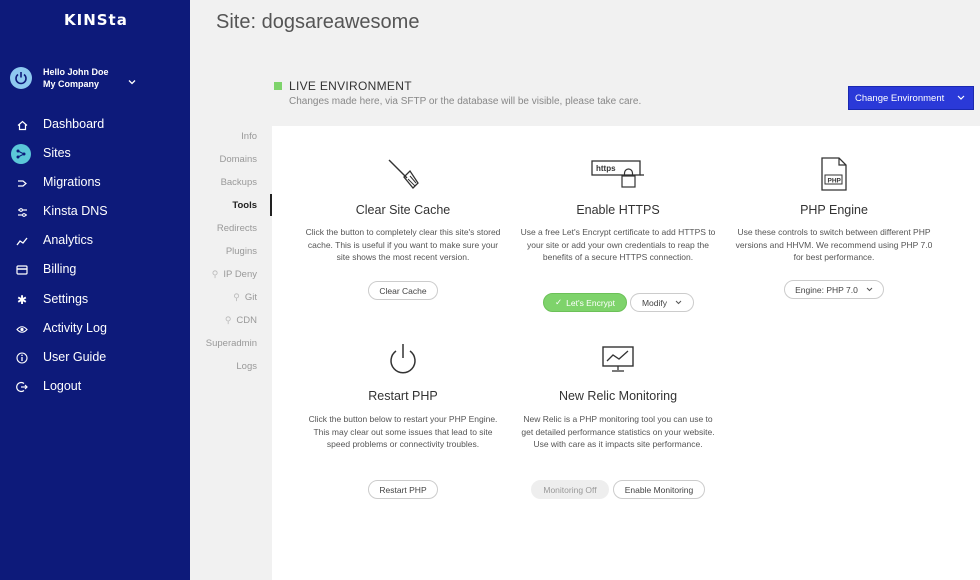 This screenshot has height=580, width=980. Describe the element at coordinates (835, 181) in the screenshot. I see `php-icon-text: PHP` at that location.